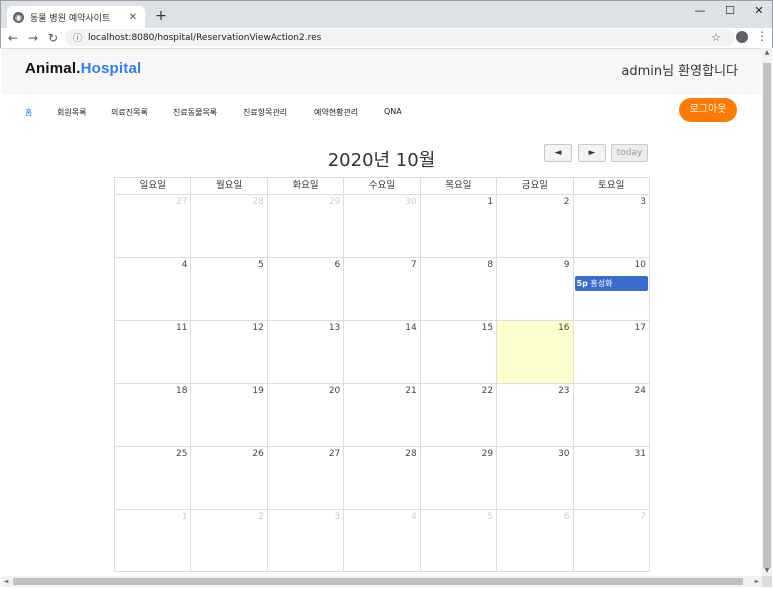 This screenshot has width=773, height=589. What do you see at coordinates (611, 283) in the screenshot?
I see `reservation-event: 5p 홍성화` at bounding box center [611, 283].